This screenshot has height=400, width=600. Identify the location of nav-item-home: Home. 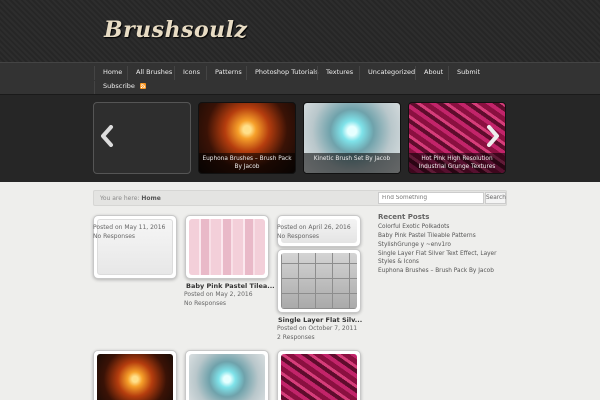
(112, 72).